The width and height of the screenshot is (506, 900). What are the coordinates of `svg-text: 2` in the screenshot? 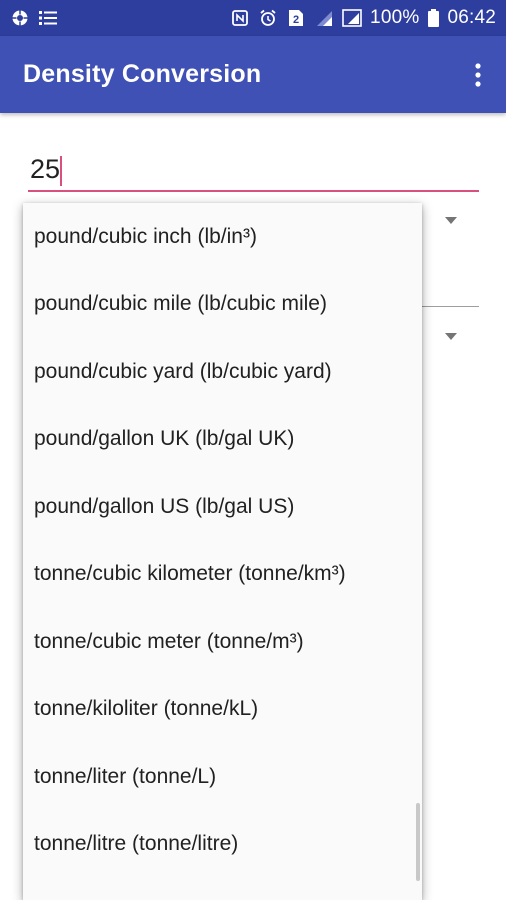 It's located at (296, 20).